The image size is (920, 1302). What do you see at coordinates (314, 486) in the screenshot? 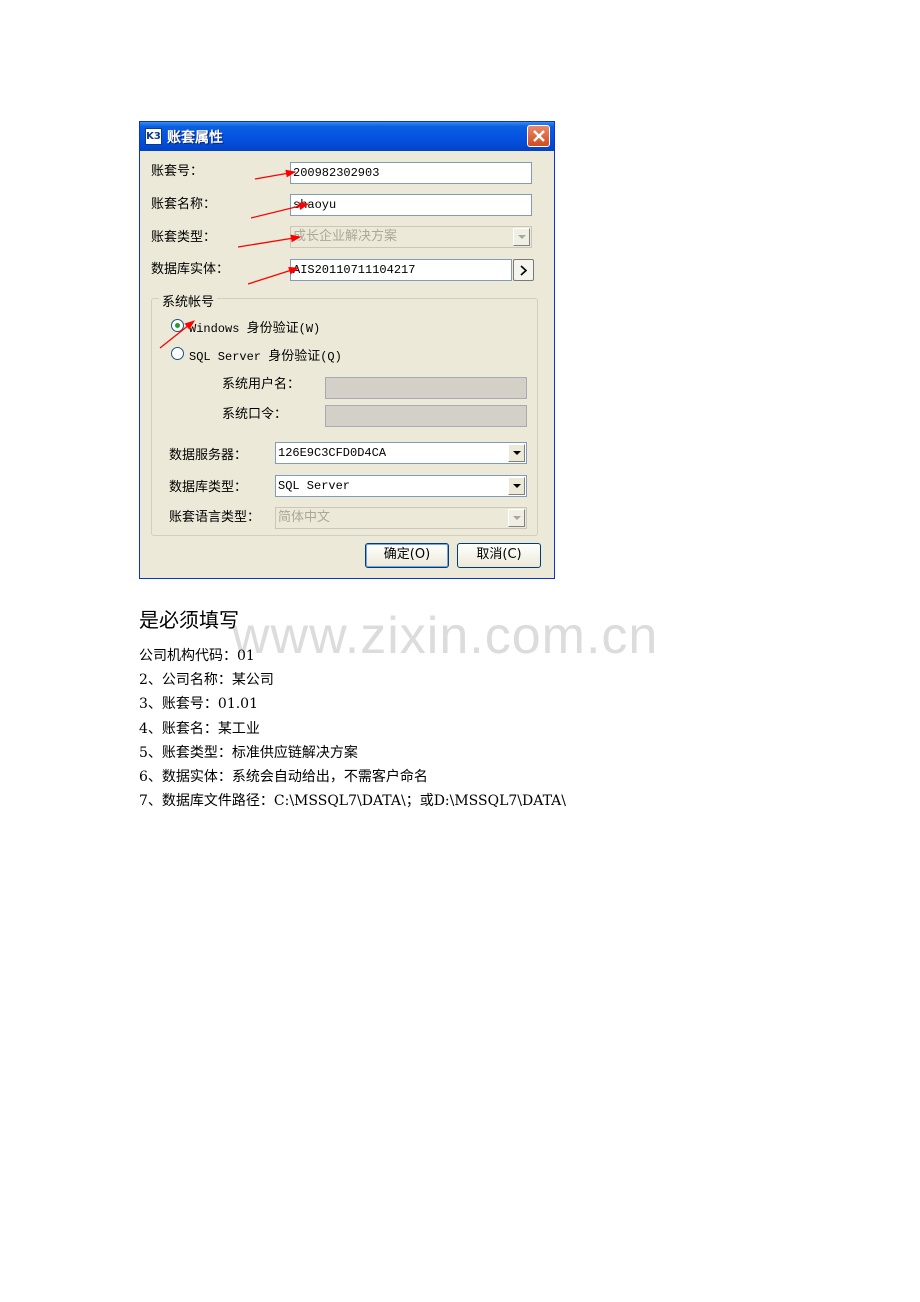
I see `db-type-value: SQL Server` at bounding box center [314, 486].